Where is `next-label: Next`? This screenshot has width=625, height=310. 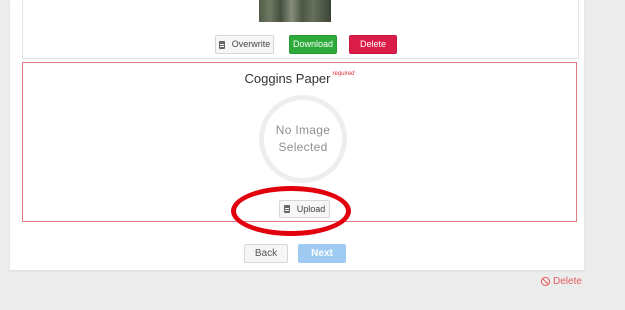
next-label: Next is located at coordinates (322, 253).